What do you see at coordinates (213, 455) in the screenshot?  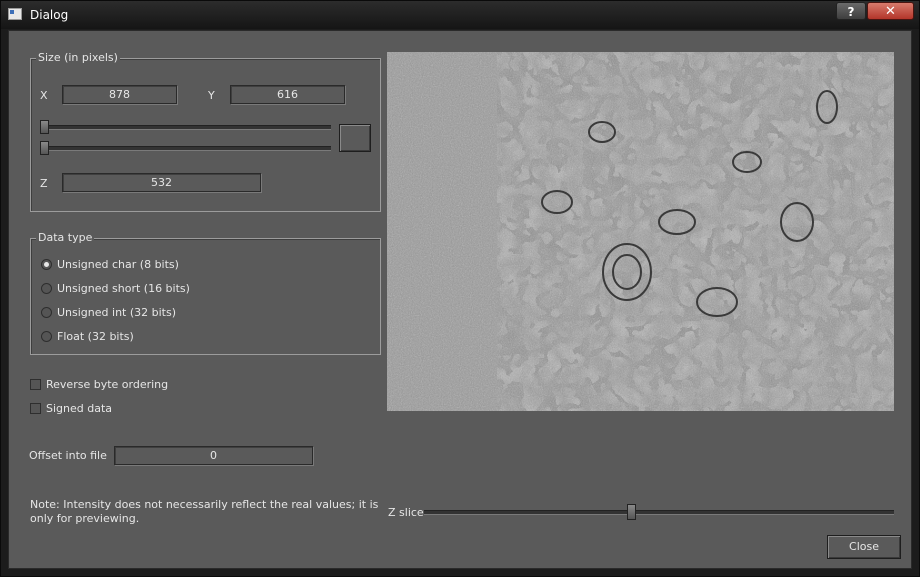 I see `offset-field: 0` at bounding box center [213, 455].